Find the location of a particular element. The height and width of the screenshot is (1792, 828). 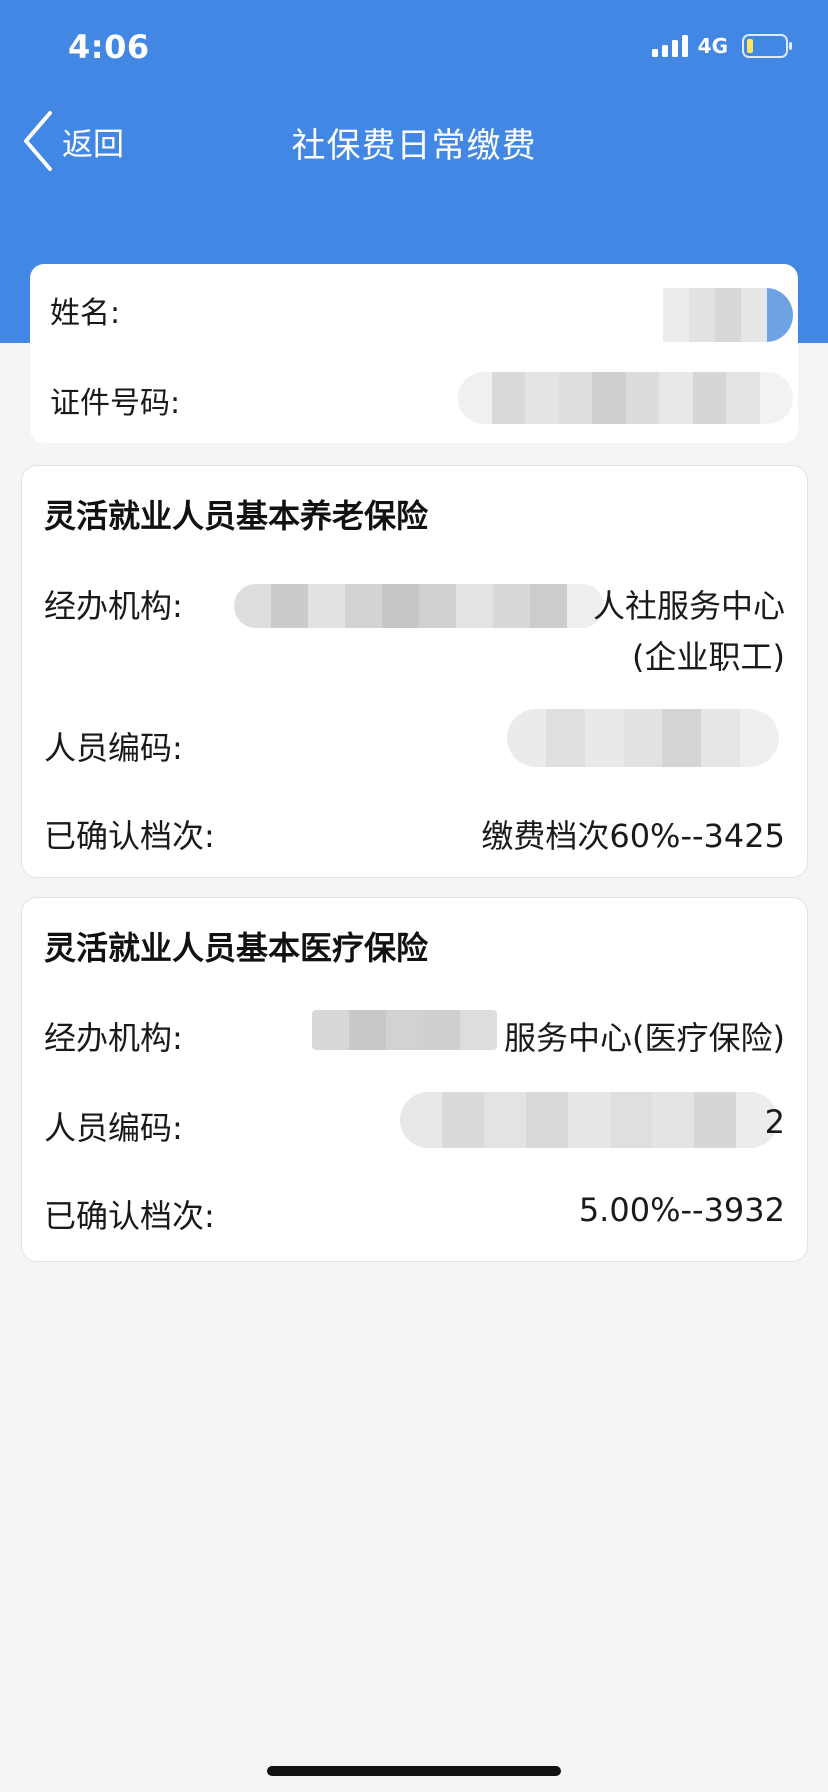

battery-icon is located at coordinates (767, 46).